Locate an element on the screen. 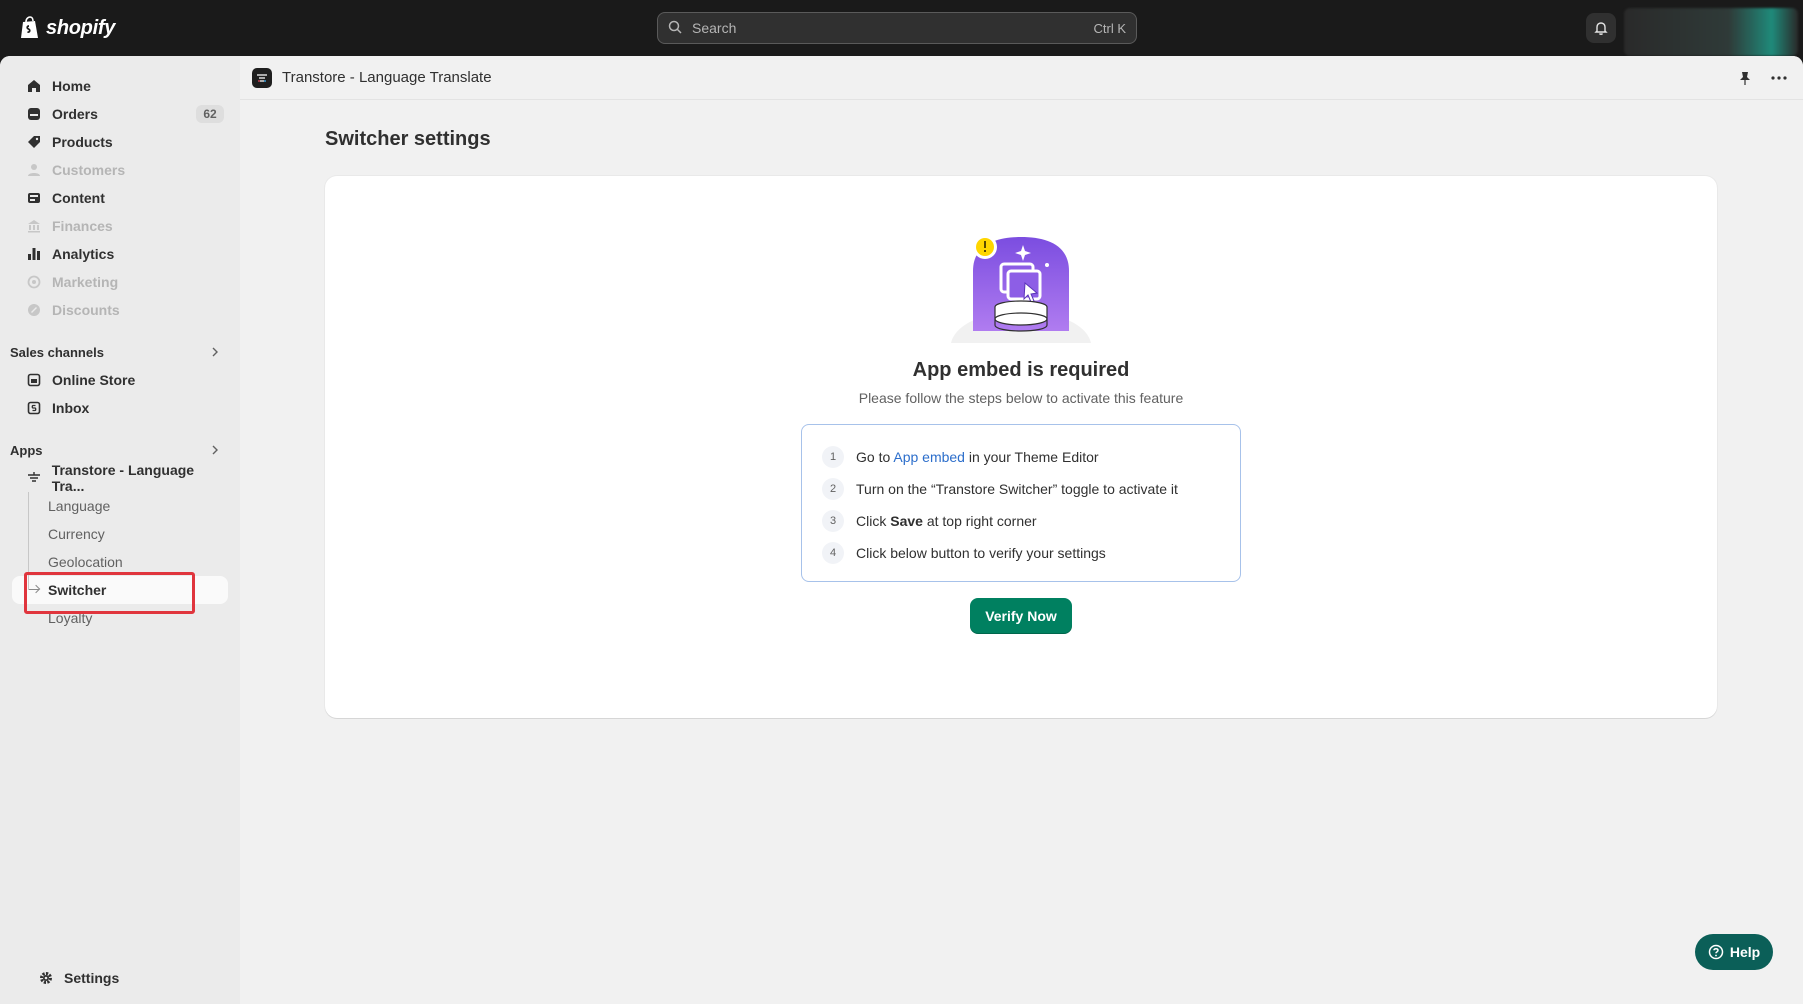  sidebar-subitem-loyalty: Loyalty is located at coordinates (120, 618).